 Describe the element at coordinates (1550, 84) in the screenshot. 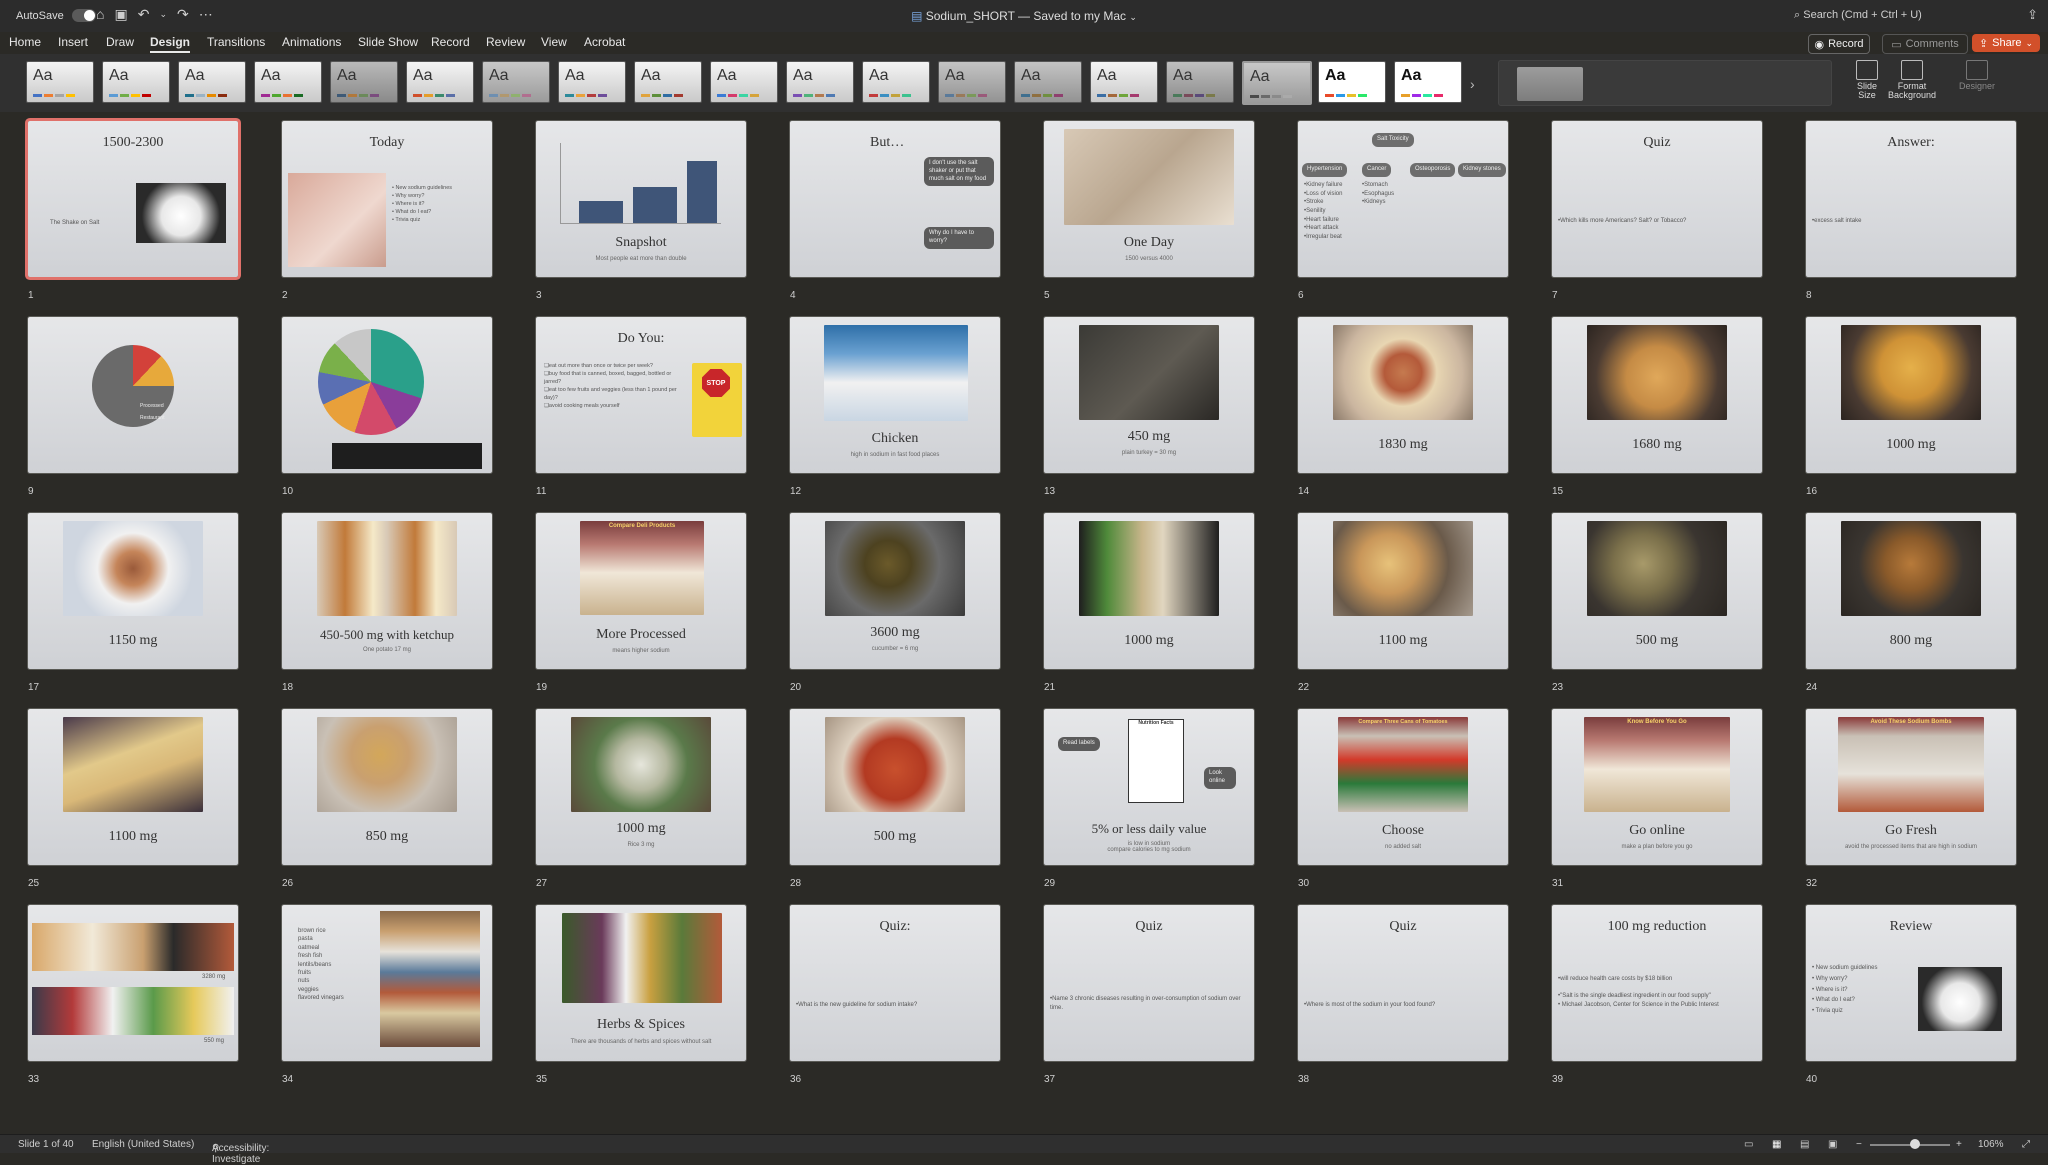

I see `variant-thumbnail` at that location.